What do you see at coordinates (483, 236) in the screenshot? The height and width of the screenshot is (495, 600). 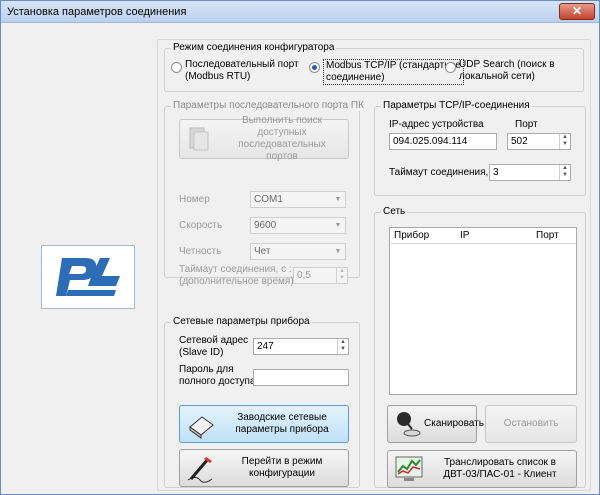 I see `device-list-header: Прибор IP Порт` at bounding box center [483, 236].